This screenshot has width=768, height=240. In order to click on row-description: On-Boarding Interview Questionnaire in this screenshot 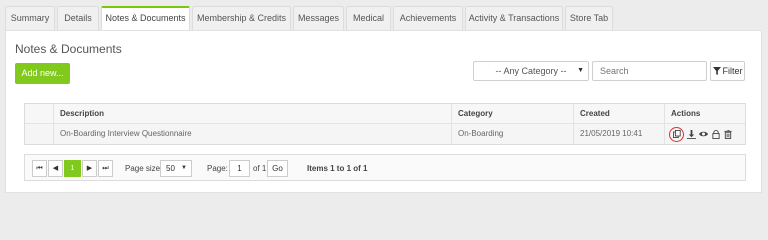, I will do `click(252, 134)`.